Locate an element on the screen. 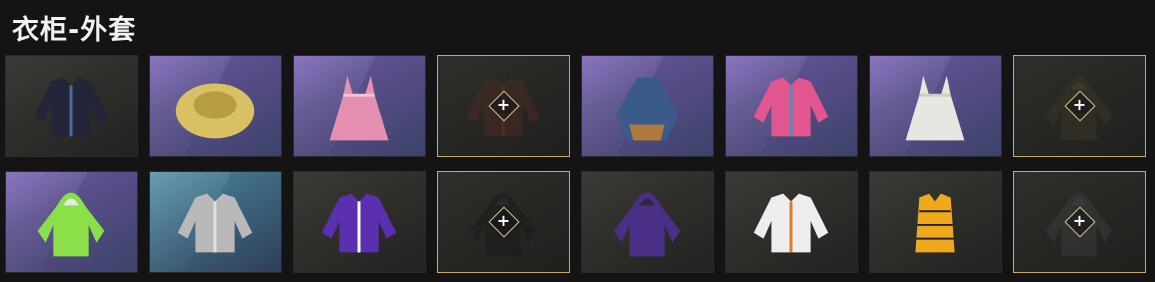 Image resolution: width=1155 pixels, height=282 pixels. outfit-slot-empty-2: + is located at coordinates (1079, 106).